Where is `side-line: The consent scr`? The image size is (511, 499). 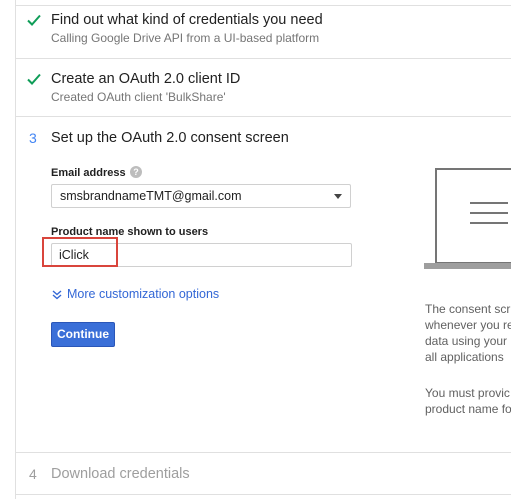
side-line: The consent scr is located at coordinates (468, 309).